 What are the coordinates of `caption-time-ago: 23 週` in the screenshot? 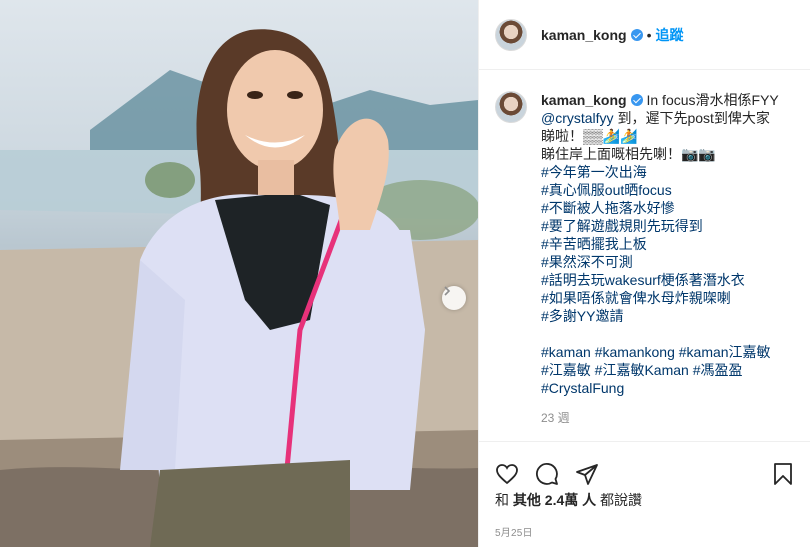 It's located at (668, 418).